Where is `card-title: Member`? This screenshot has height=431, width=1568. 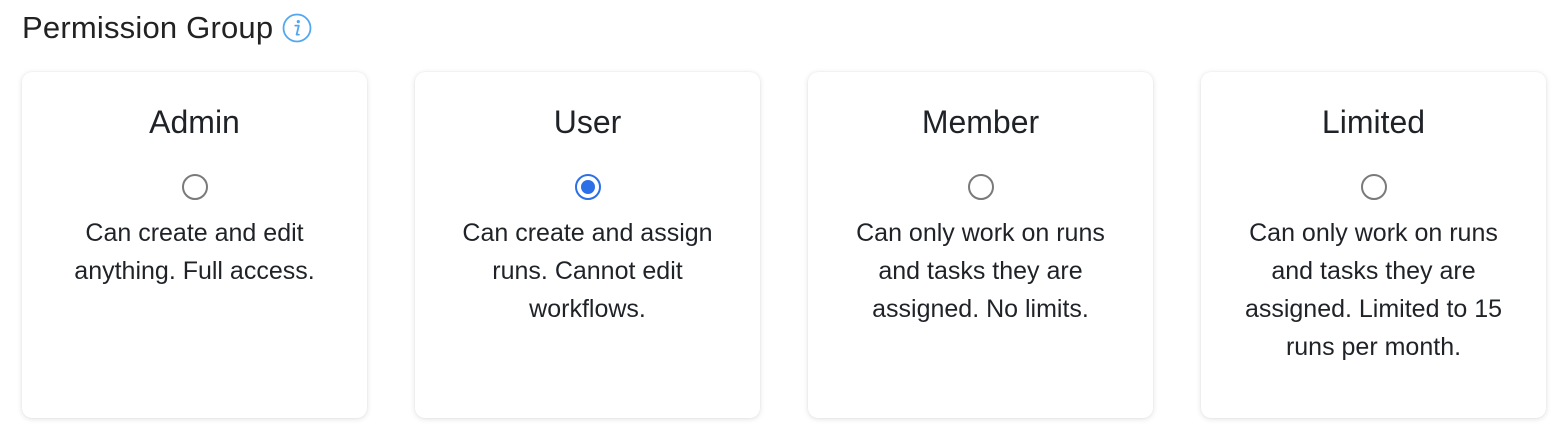
card-title: Member is located at coordinates (980, 122).